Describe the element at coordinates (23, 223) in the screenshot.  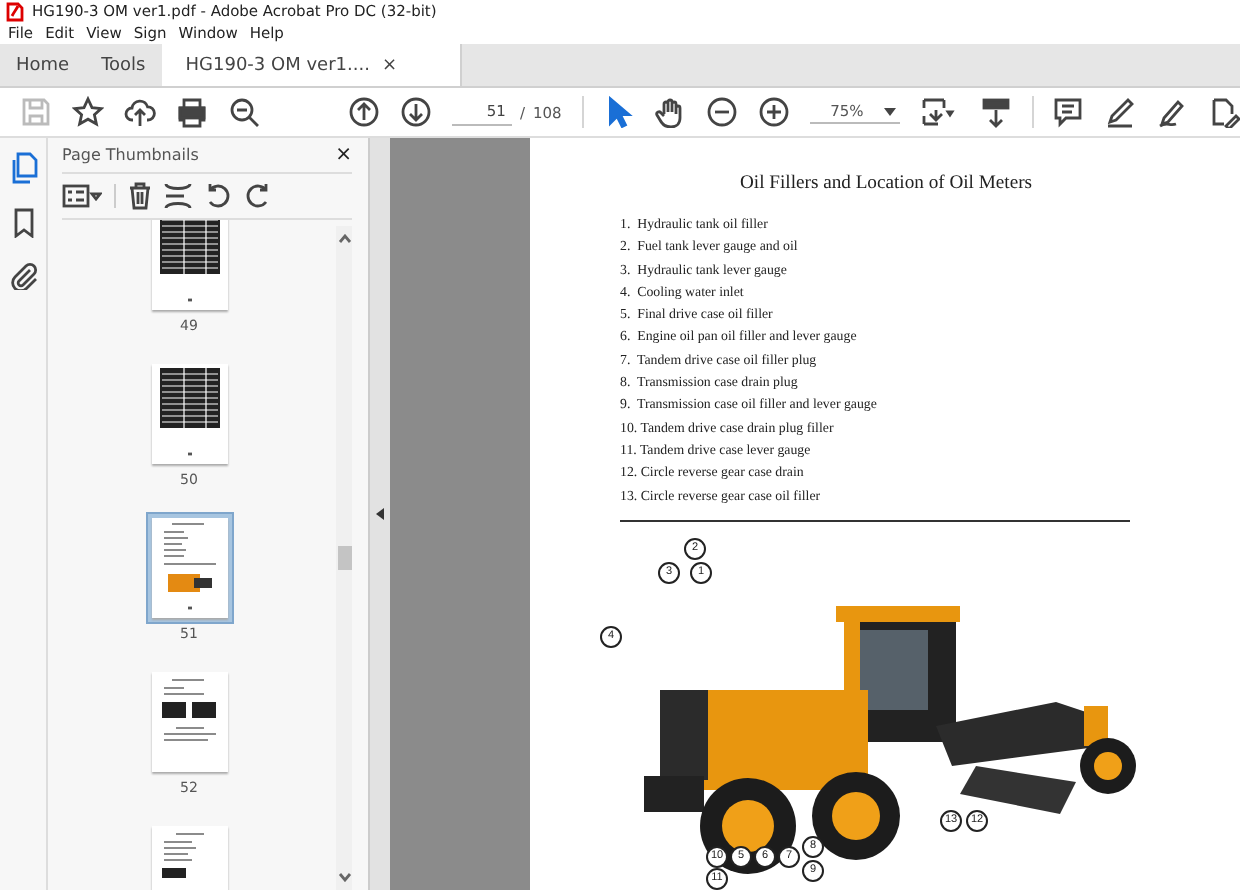
I see `bookmark-icon` at that location.